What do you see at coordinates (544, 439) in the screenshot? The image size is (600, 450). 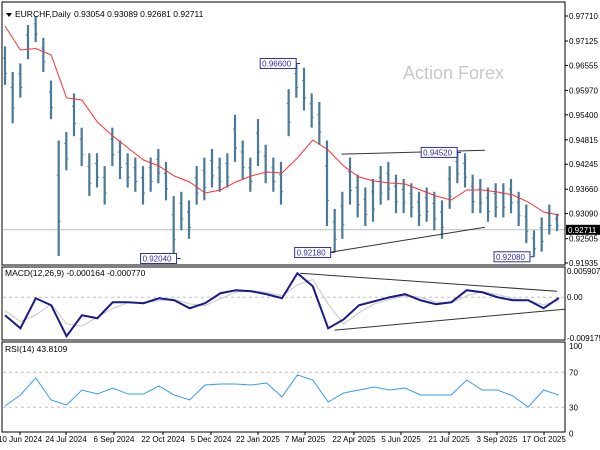 I see `date-axis-label: 17 Oct 2025` at bounding box center [544, 439].